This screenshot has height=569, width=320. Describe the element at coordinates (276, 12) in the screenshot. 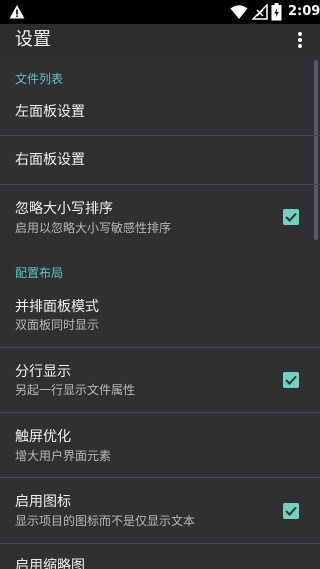

I see `battery-icon` at that location.